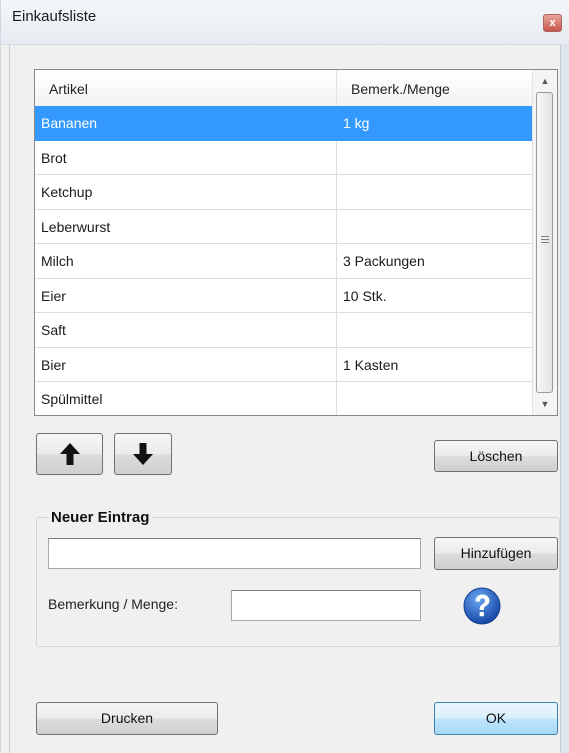  Describe the element at coordinates (186, 261) in the screenshot. I see `list-item-name: Milch` at that location.